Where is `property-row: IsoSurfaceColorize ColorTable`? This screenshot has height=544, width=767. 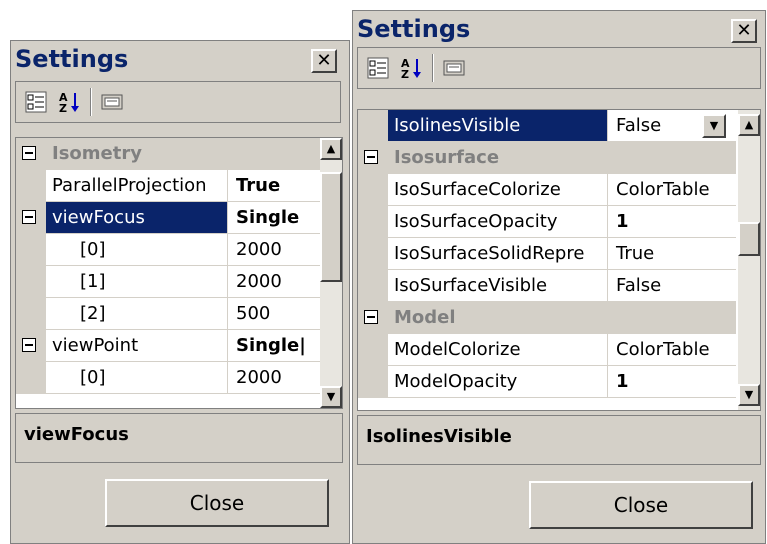 property-row: IsoSurfaceColorize ColorTable is located at coordinates (547, 190).